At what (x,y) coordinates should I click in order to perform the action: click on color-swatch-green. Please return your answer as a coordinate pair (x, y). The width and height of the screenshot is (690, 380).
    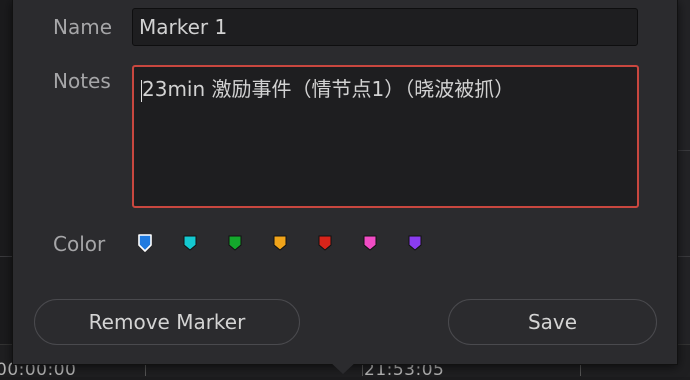
    Looking at the image, I should click on (235, 243).